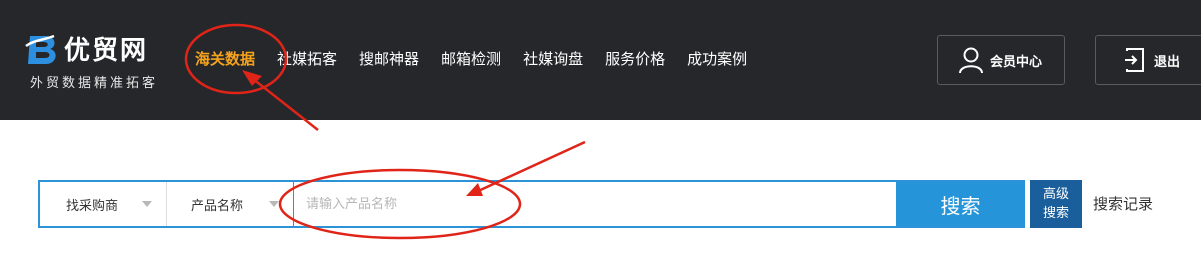 The image size is (1201, 275). Describe the element at coordinates (553, 60) in the screenshot. I see `nav-item-social-inquiry: 社媒询盘` at that location.